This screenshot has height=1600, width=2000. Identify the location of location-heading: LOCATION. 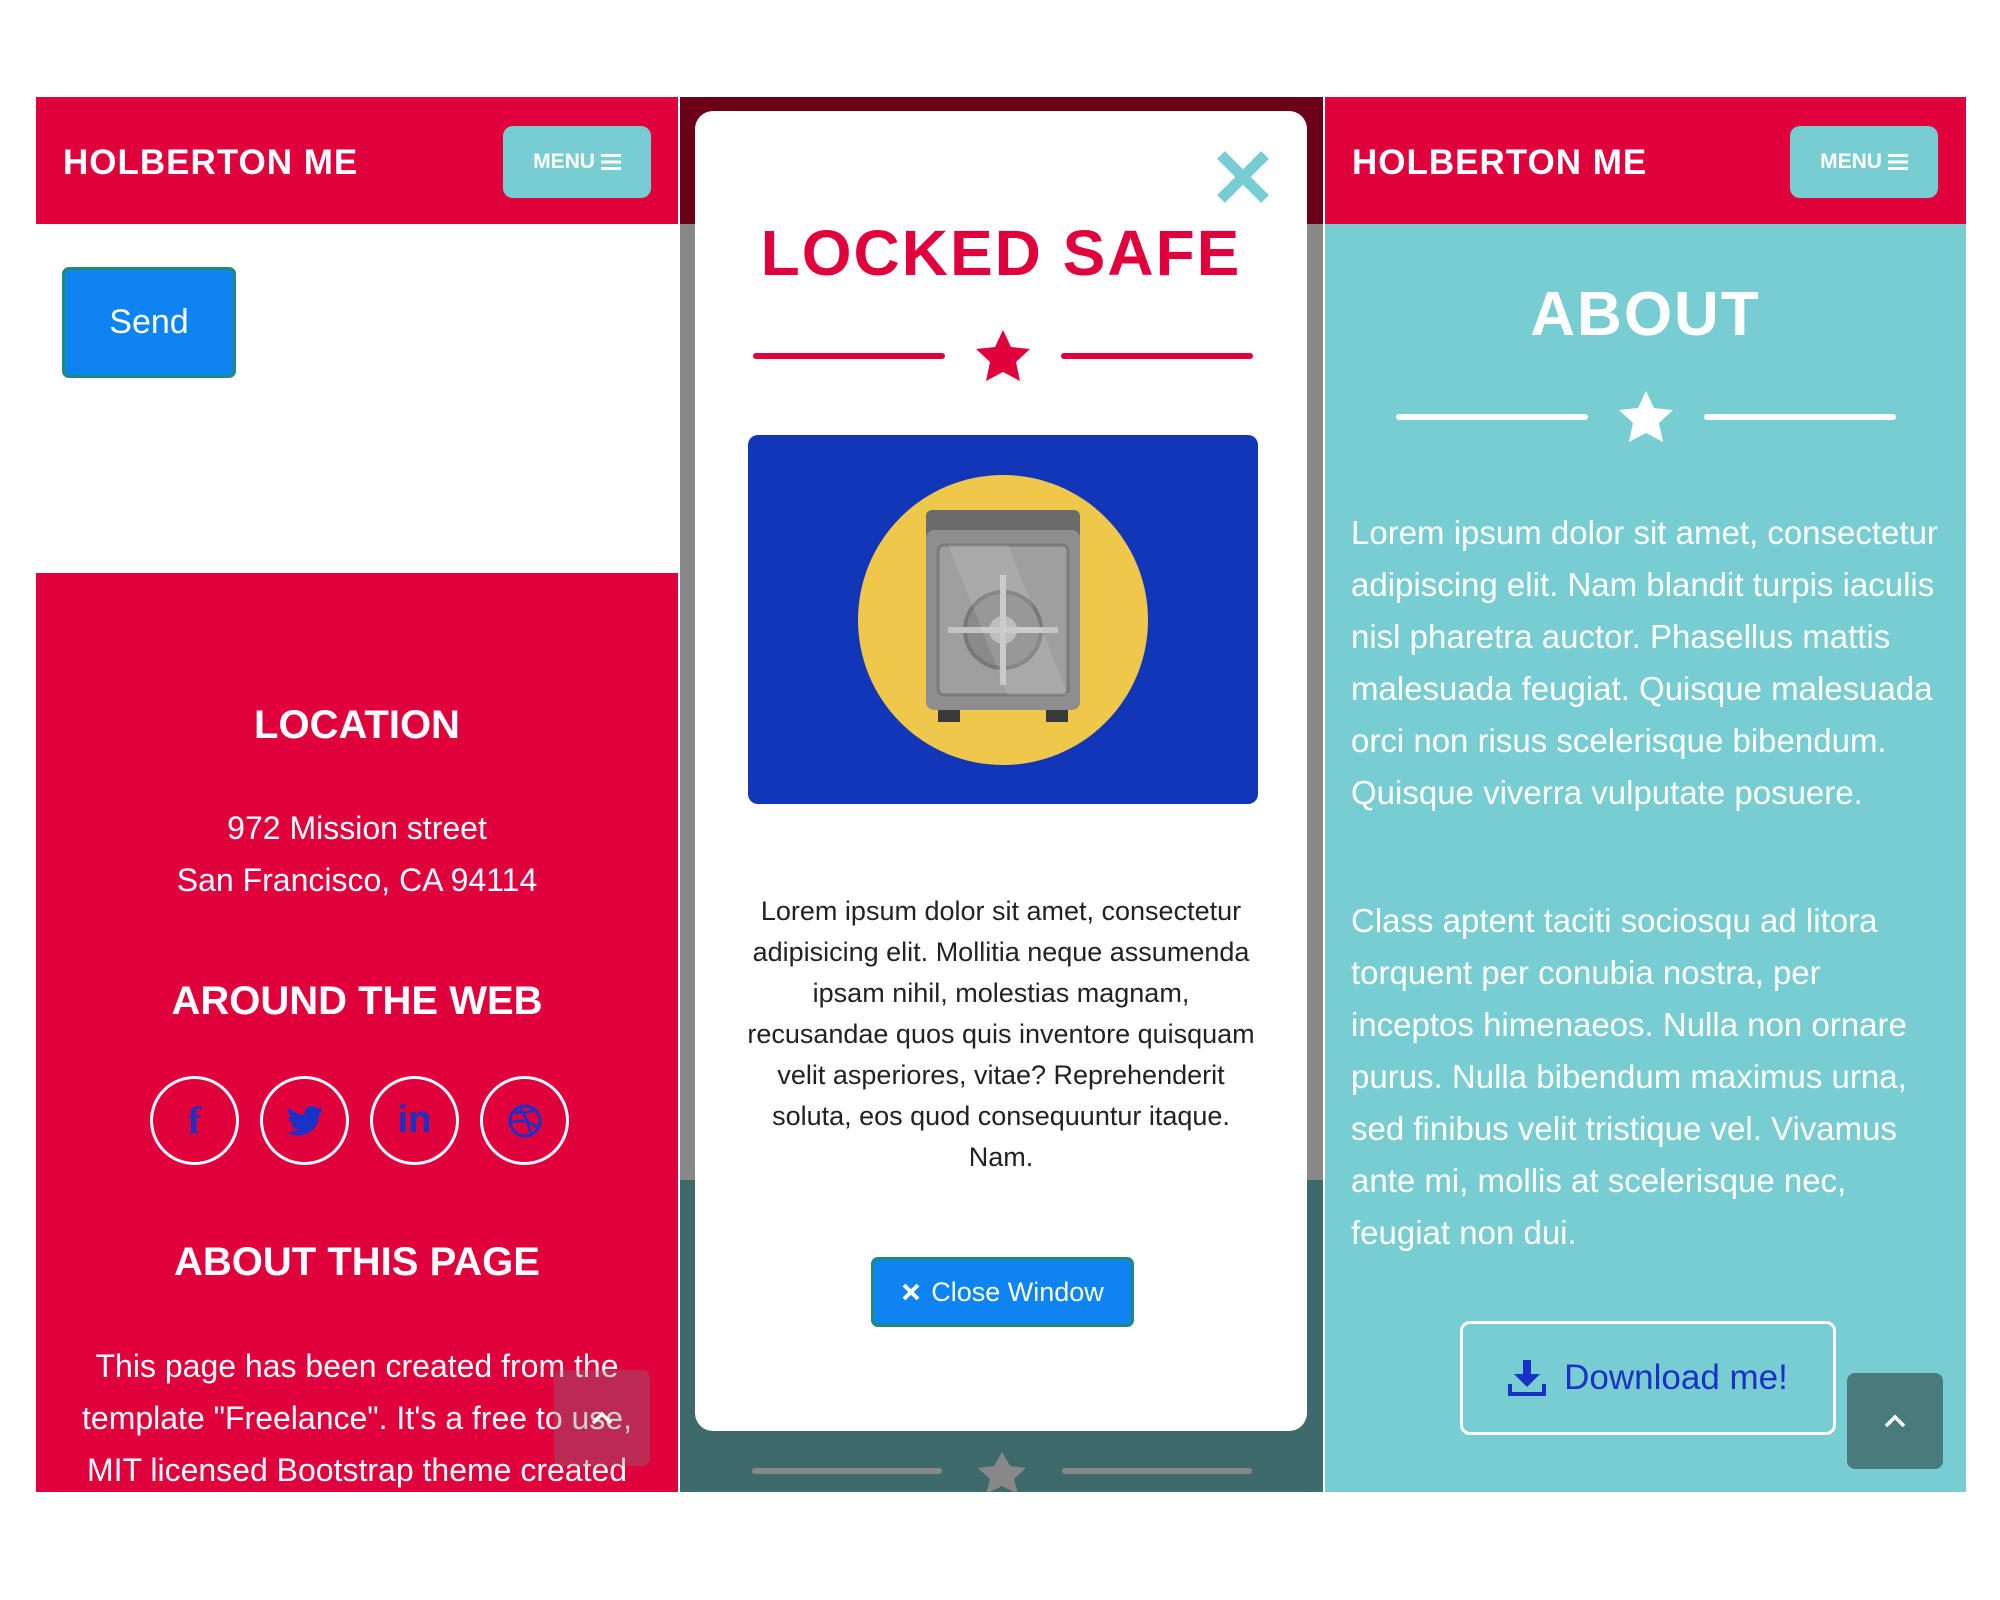
(357, 725).